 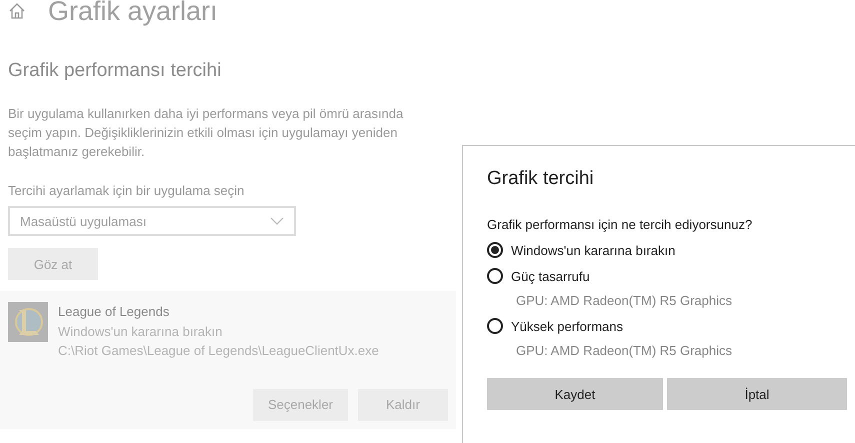 What do you see at coordinates (620, 224) in the screenshot?
I see `dialog-question: Grafik performansı için ne tercih ediyorsunuz?` at bounding box center [620, 224].